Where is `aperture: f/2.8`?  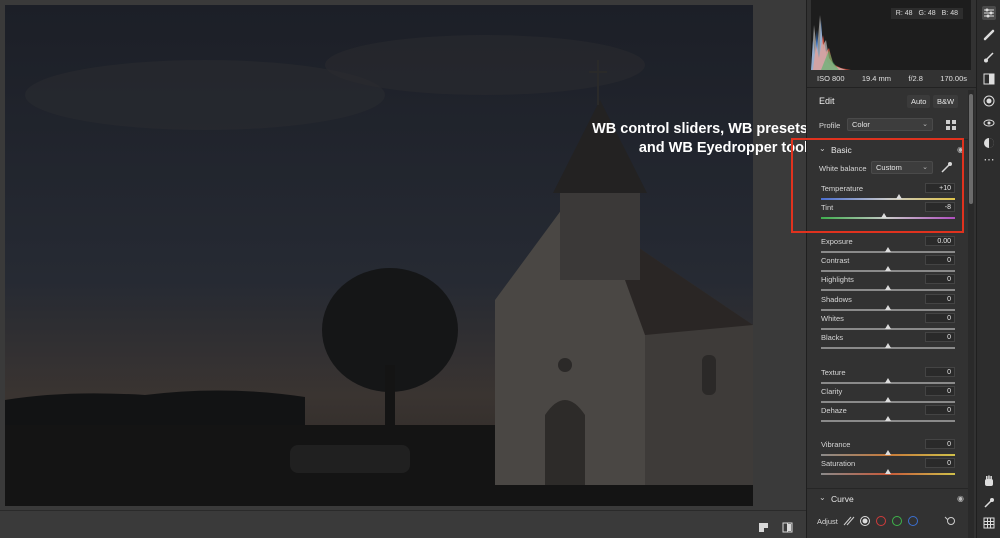
aperture: f/2.8 is located at coordinates (915, 78).